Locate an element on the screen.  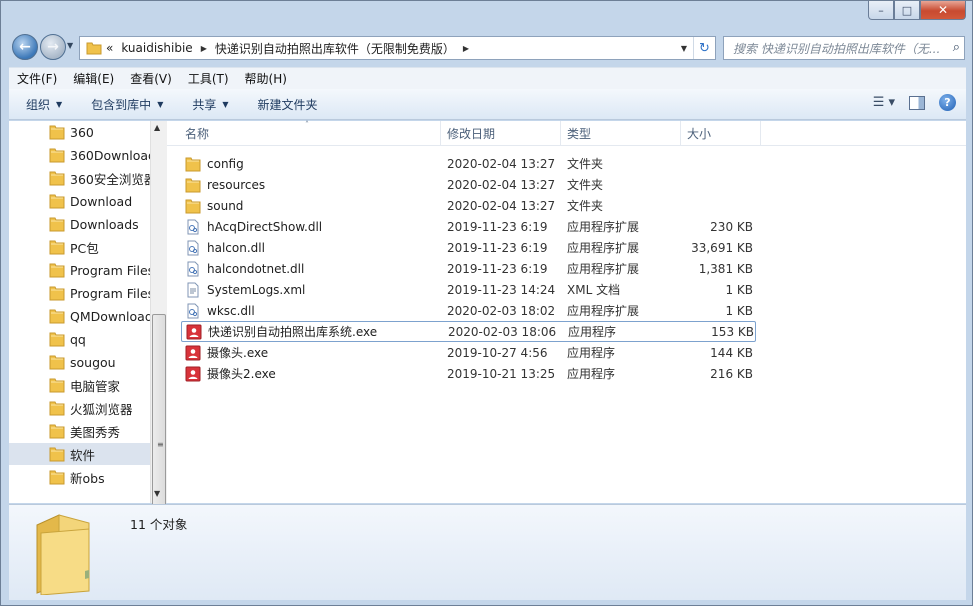
file-size: 1,381 KB is located at coordinates (725, 268).